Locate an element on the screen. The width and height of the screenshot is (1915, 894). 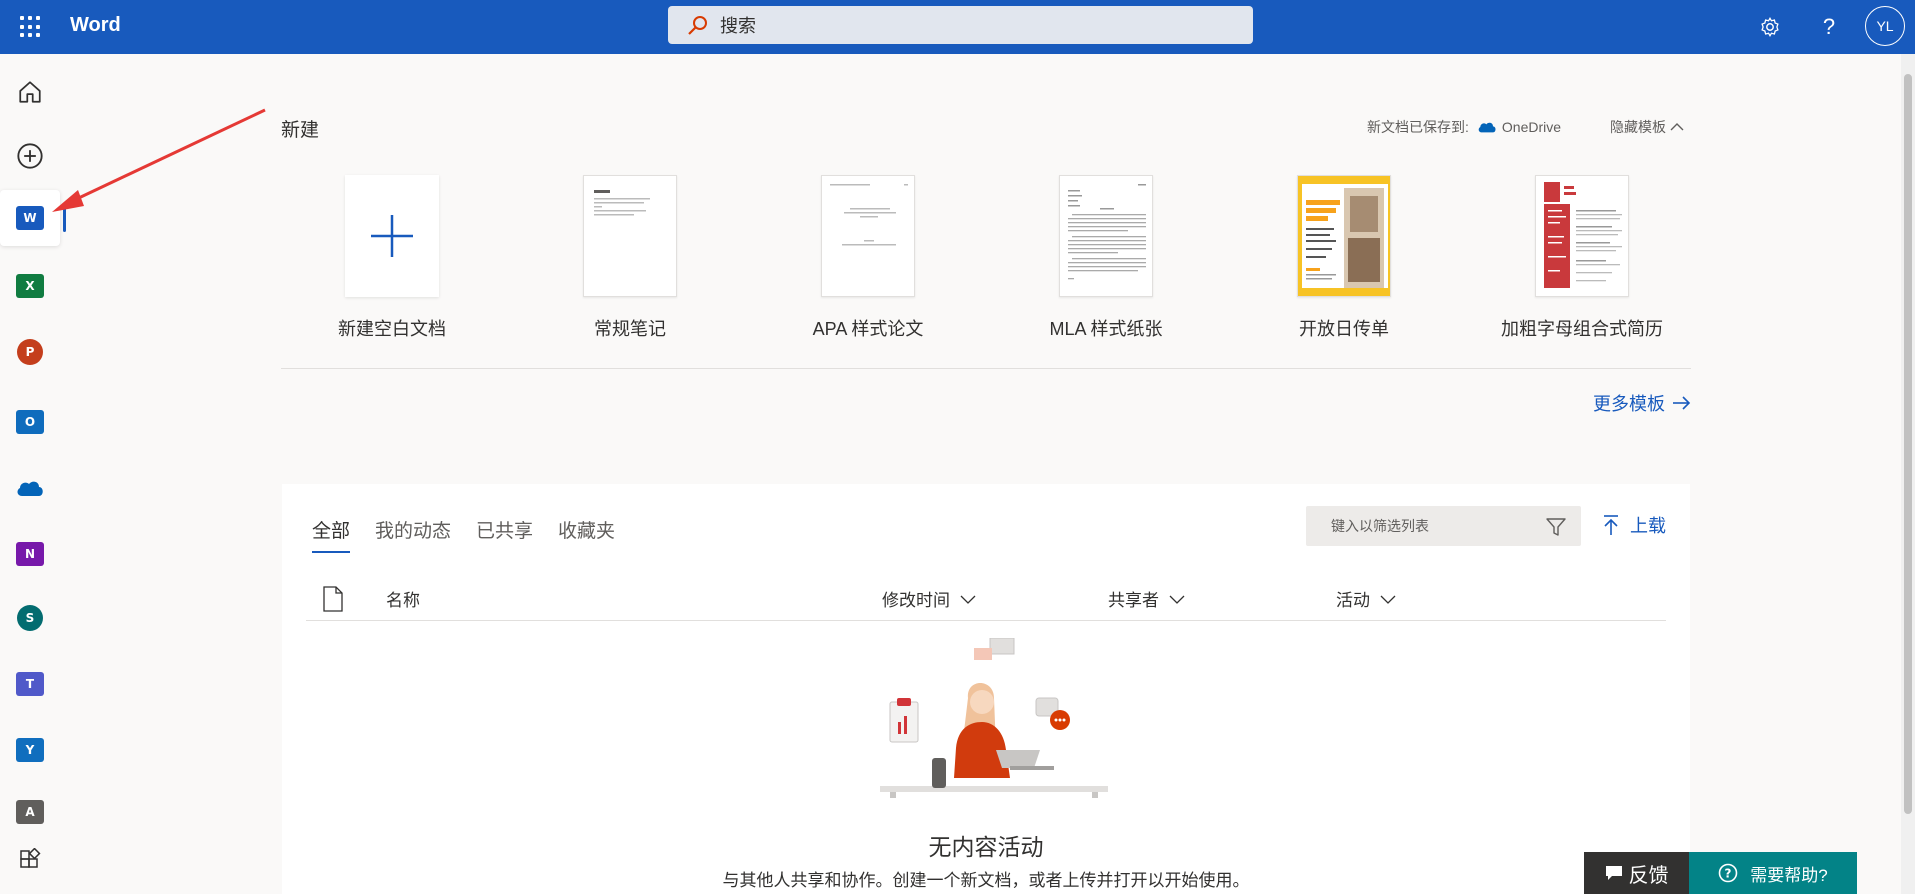
rail-create is located at coordinates (30, 156).